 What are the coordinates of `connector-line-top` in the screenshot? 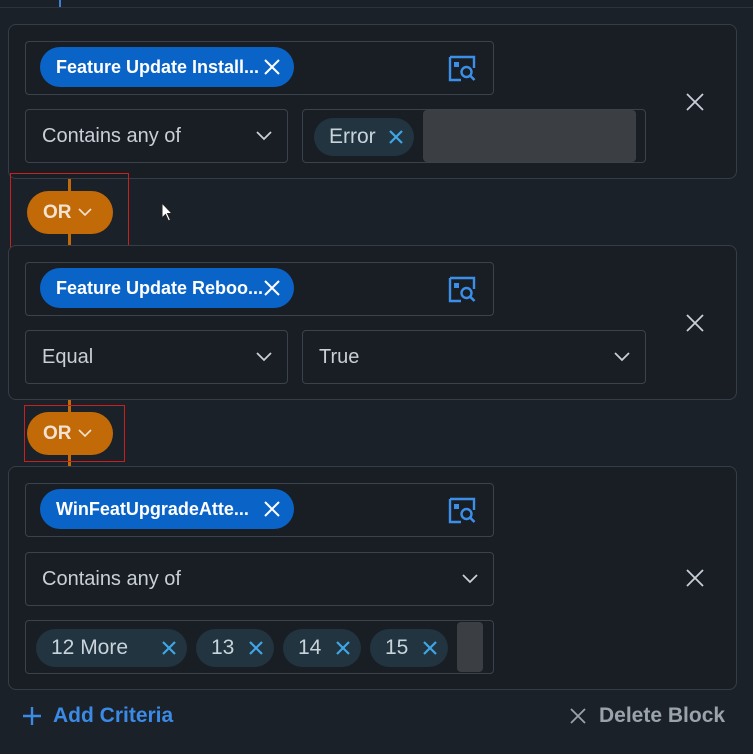 It's located at (60, 3).